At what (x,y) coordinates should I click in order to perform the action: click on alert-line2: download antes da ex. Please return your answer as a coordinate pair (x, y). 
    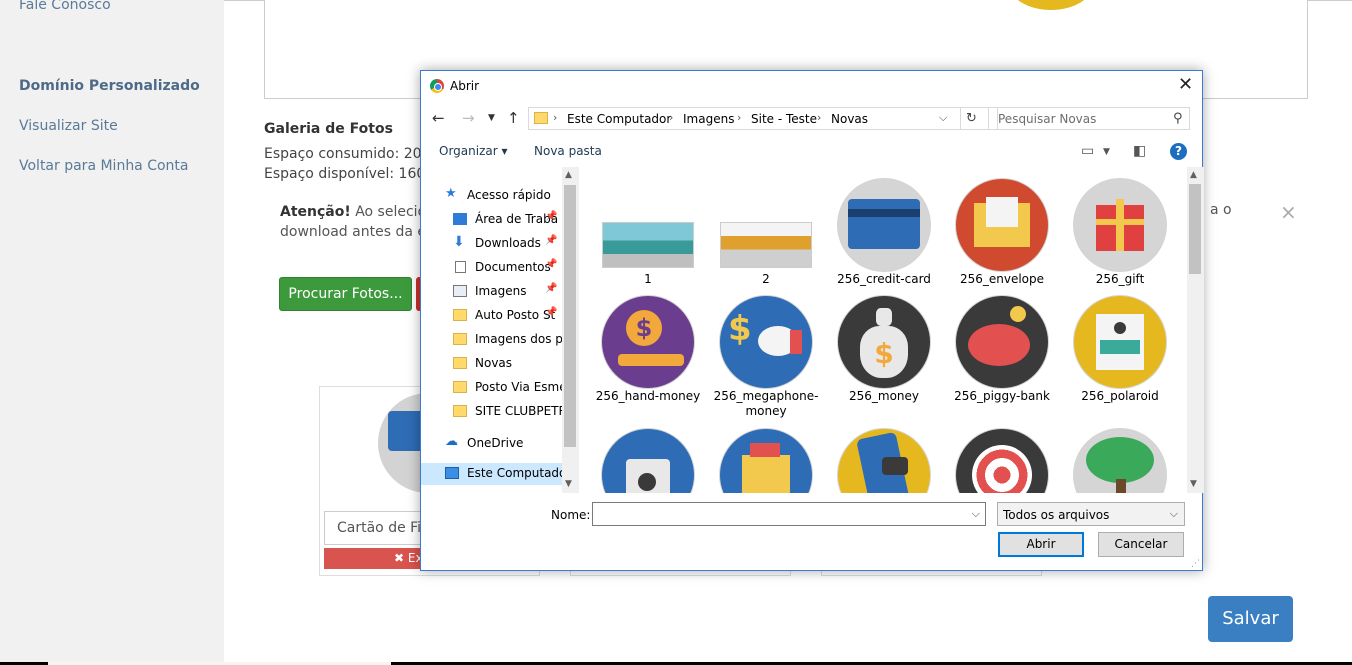
    Looking at the image, I should click on (357, 232).